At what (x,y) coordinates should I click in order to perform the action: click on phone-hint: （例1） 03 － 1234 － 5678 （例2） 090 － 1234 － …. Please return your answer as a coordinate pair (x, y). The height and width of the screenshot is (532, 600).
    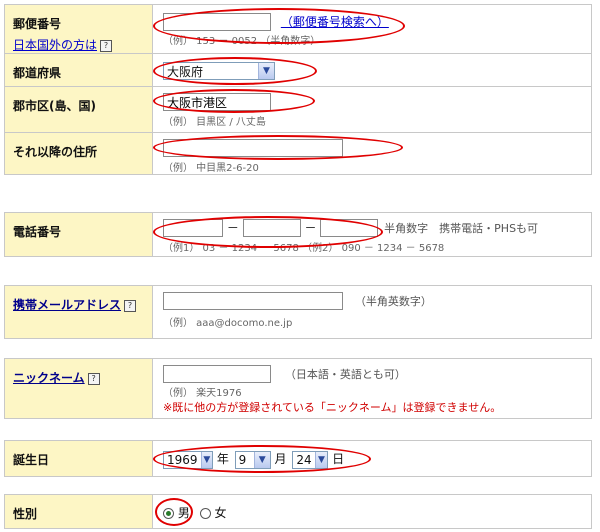
    Looking at the image, I should click on (304, 248).